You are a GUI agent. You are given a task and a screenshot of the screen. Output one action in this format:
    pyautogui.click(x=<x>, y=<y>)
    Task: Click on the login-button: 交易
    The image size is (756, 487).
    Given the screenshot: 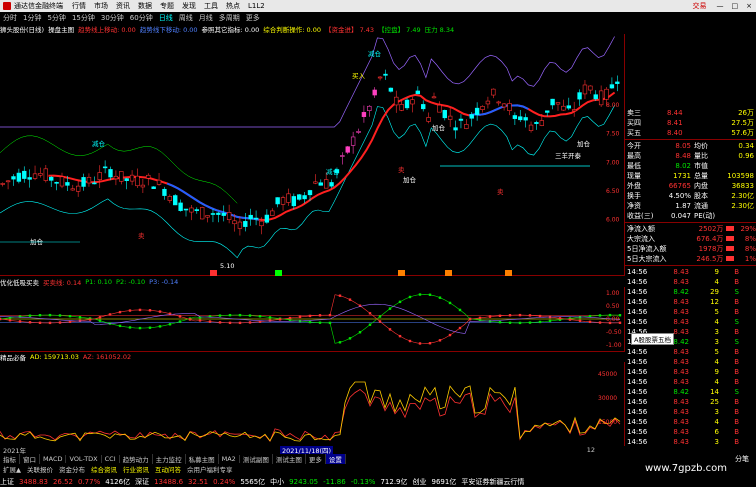 What is the action you would take?
    pyautogui.click(x=700, y=6)
    